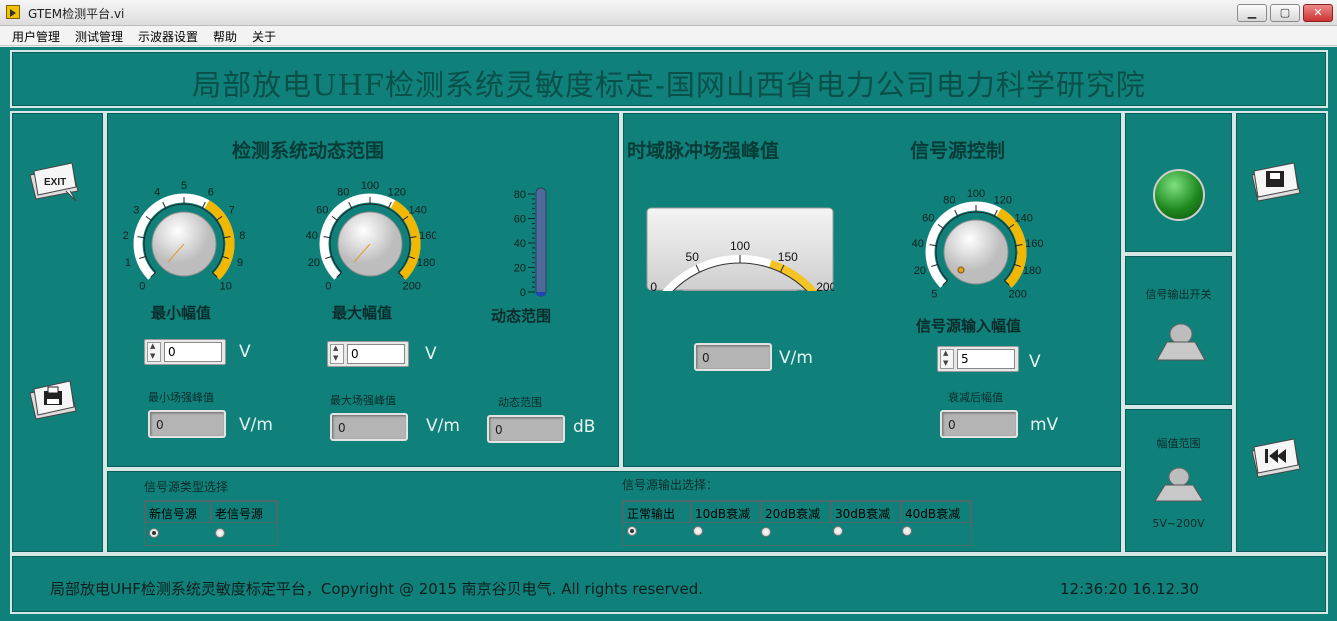 The height and width of the screenshot is (621, 1337). What do you see at coordinates (796, 512) in the screenshot?
I see `output-20db: 20dB衰减` at bounding box center [796, 512].